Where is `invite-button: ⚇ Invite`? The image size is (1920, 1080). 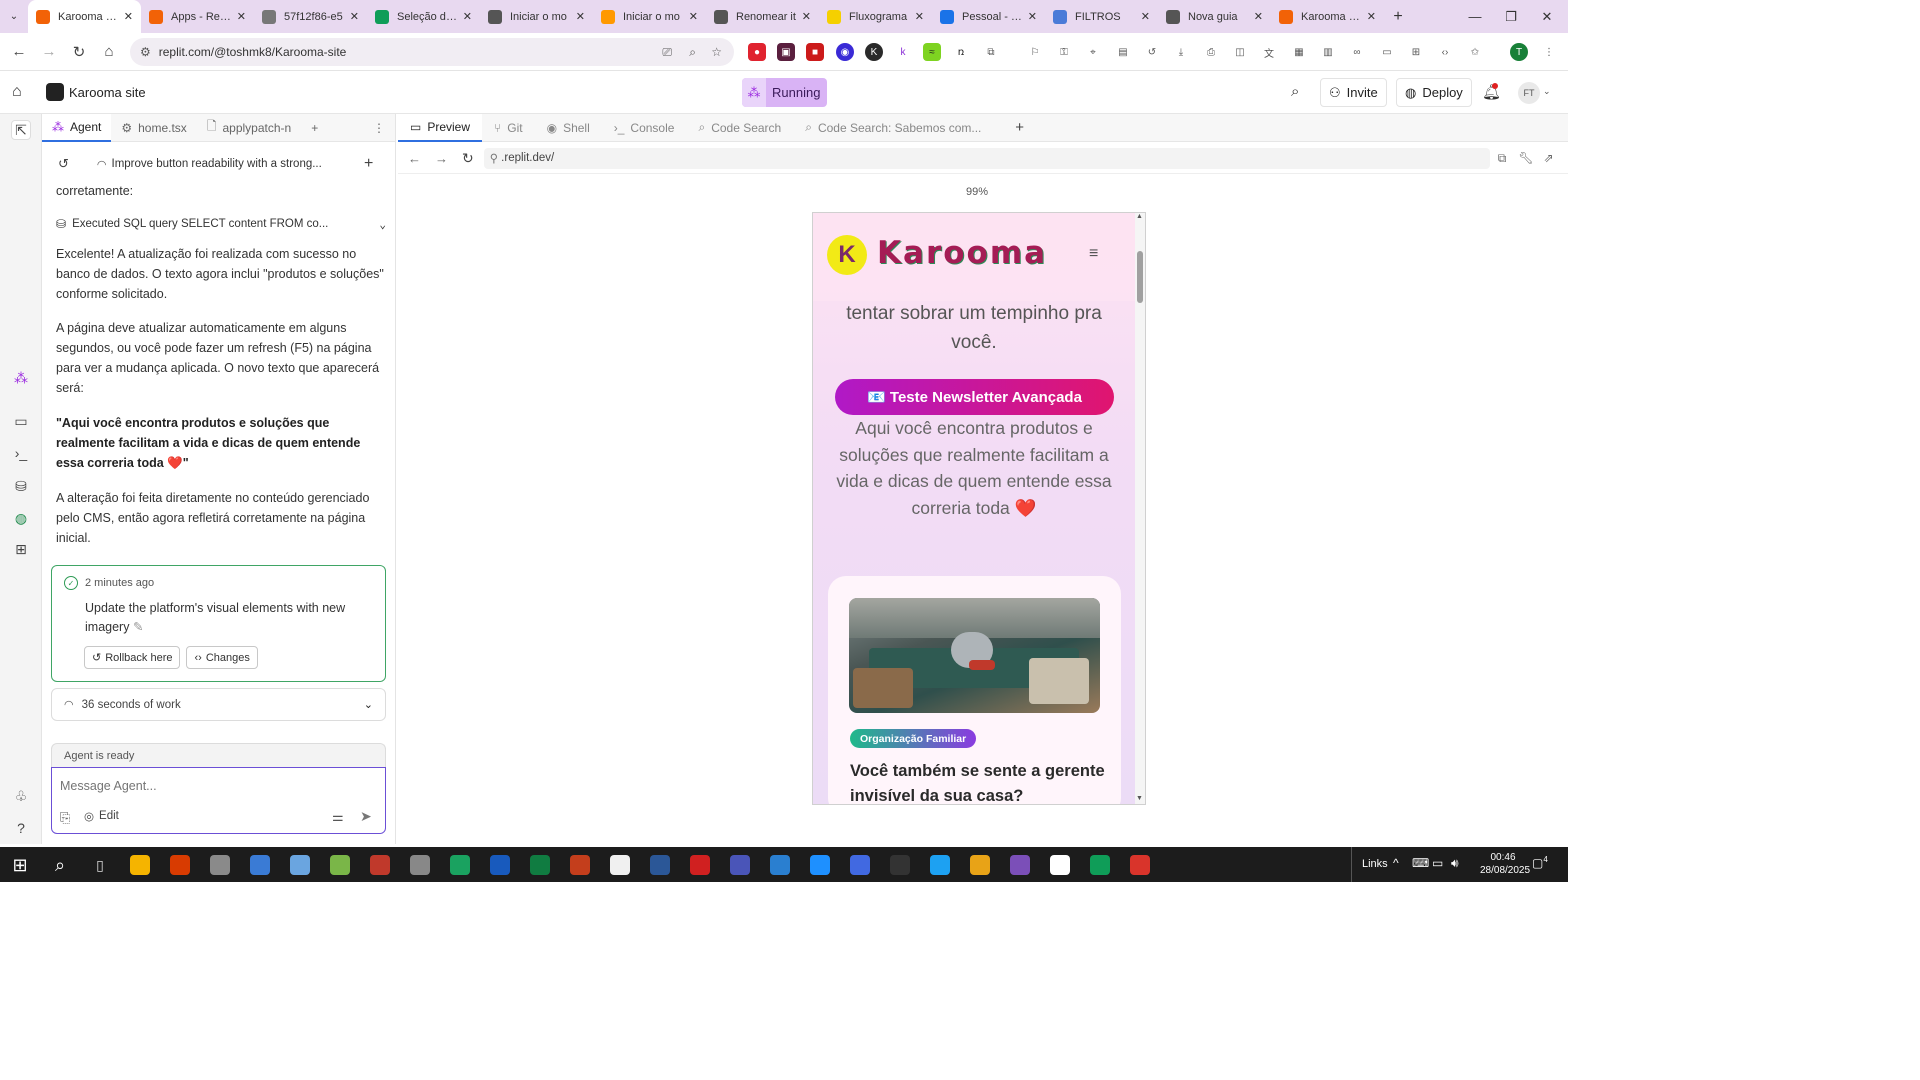
invite-button: ⚇ Invite is located at coordinates (1353, 92).